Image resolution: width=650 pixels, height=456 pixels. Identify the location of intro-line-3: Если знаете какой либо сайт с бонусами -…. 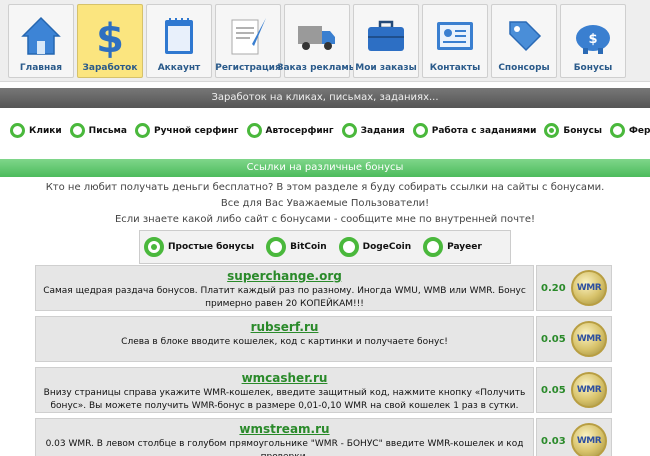
(325, 219).